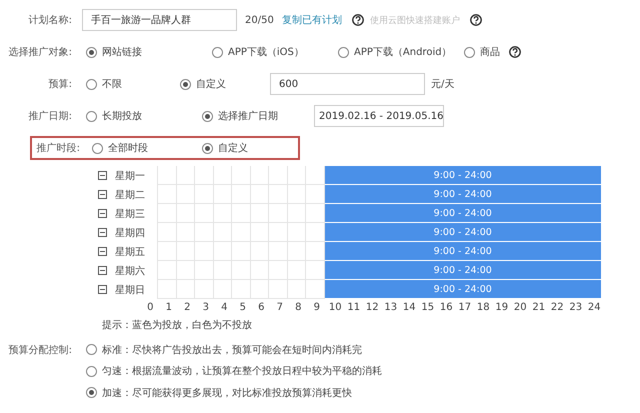 This screenshot has height=413, width=640. What do you see at coordinates (60, 84) in the screenshot?
I see `field-label: 预算:` at bounding box center [60, 84].